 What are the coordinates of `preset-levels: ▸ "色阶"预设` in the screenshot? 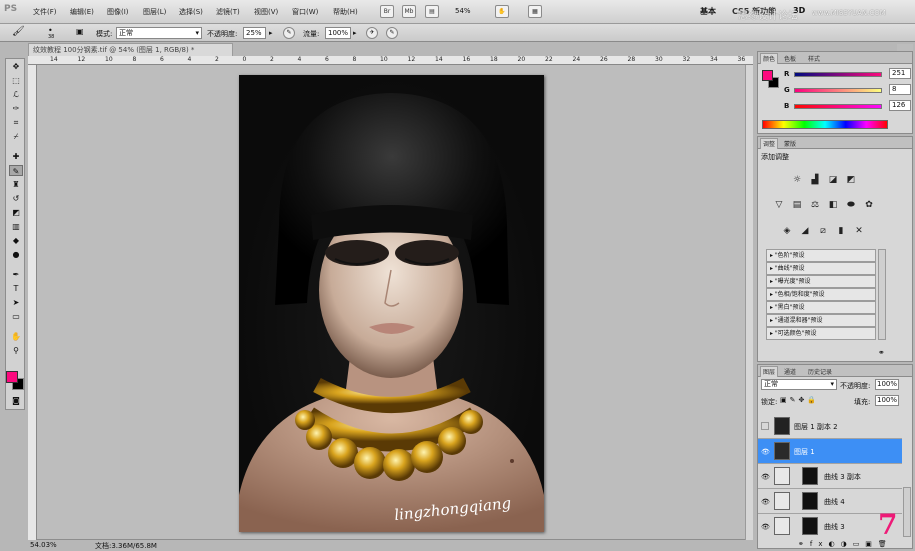 It's located at (821, 255).